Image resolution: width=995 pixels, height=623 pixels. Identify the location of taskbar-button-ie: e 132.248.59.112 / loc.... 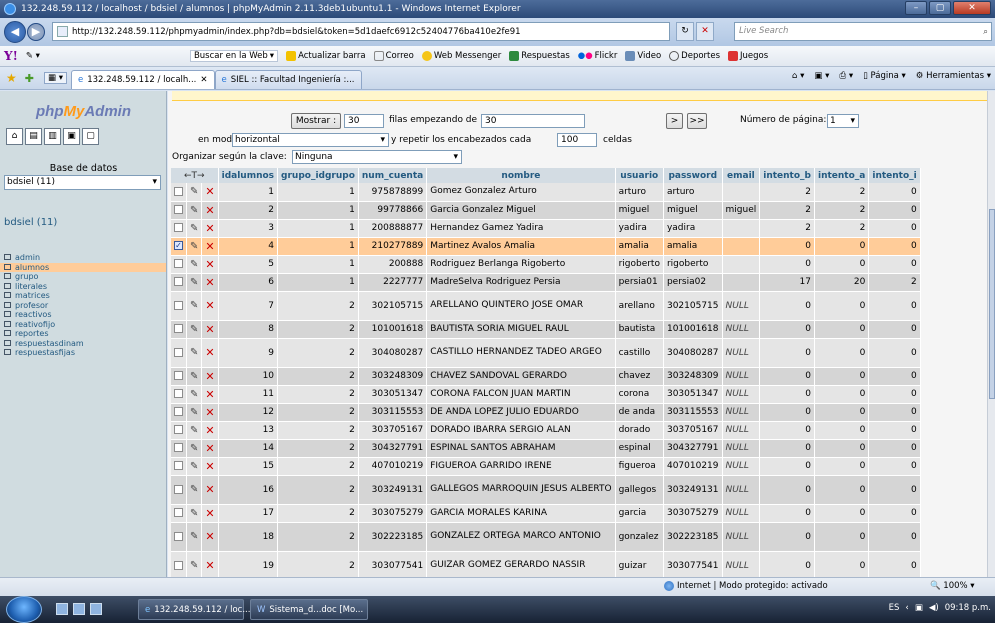
(194, 609).